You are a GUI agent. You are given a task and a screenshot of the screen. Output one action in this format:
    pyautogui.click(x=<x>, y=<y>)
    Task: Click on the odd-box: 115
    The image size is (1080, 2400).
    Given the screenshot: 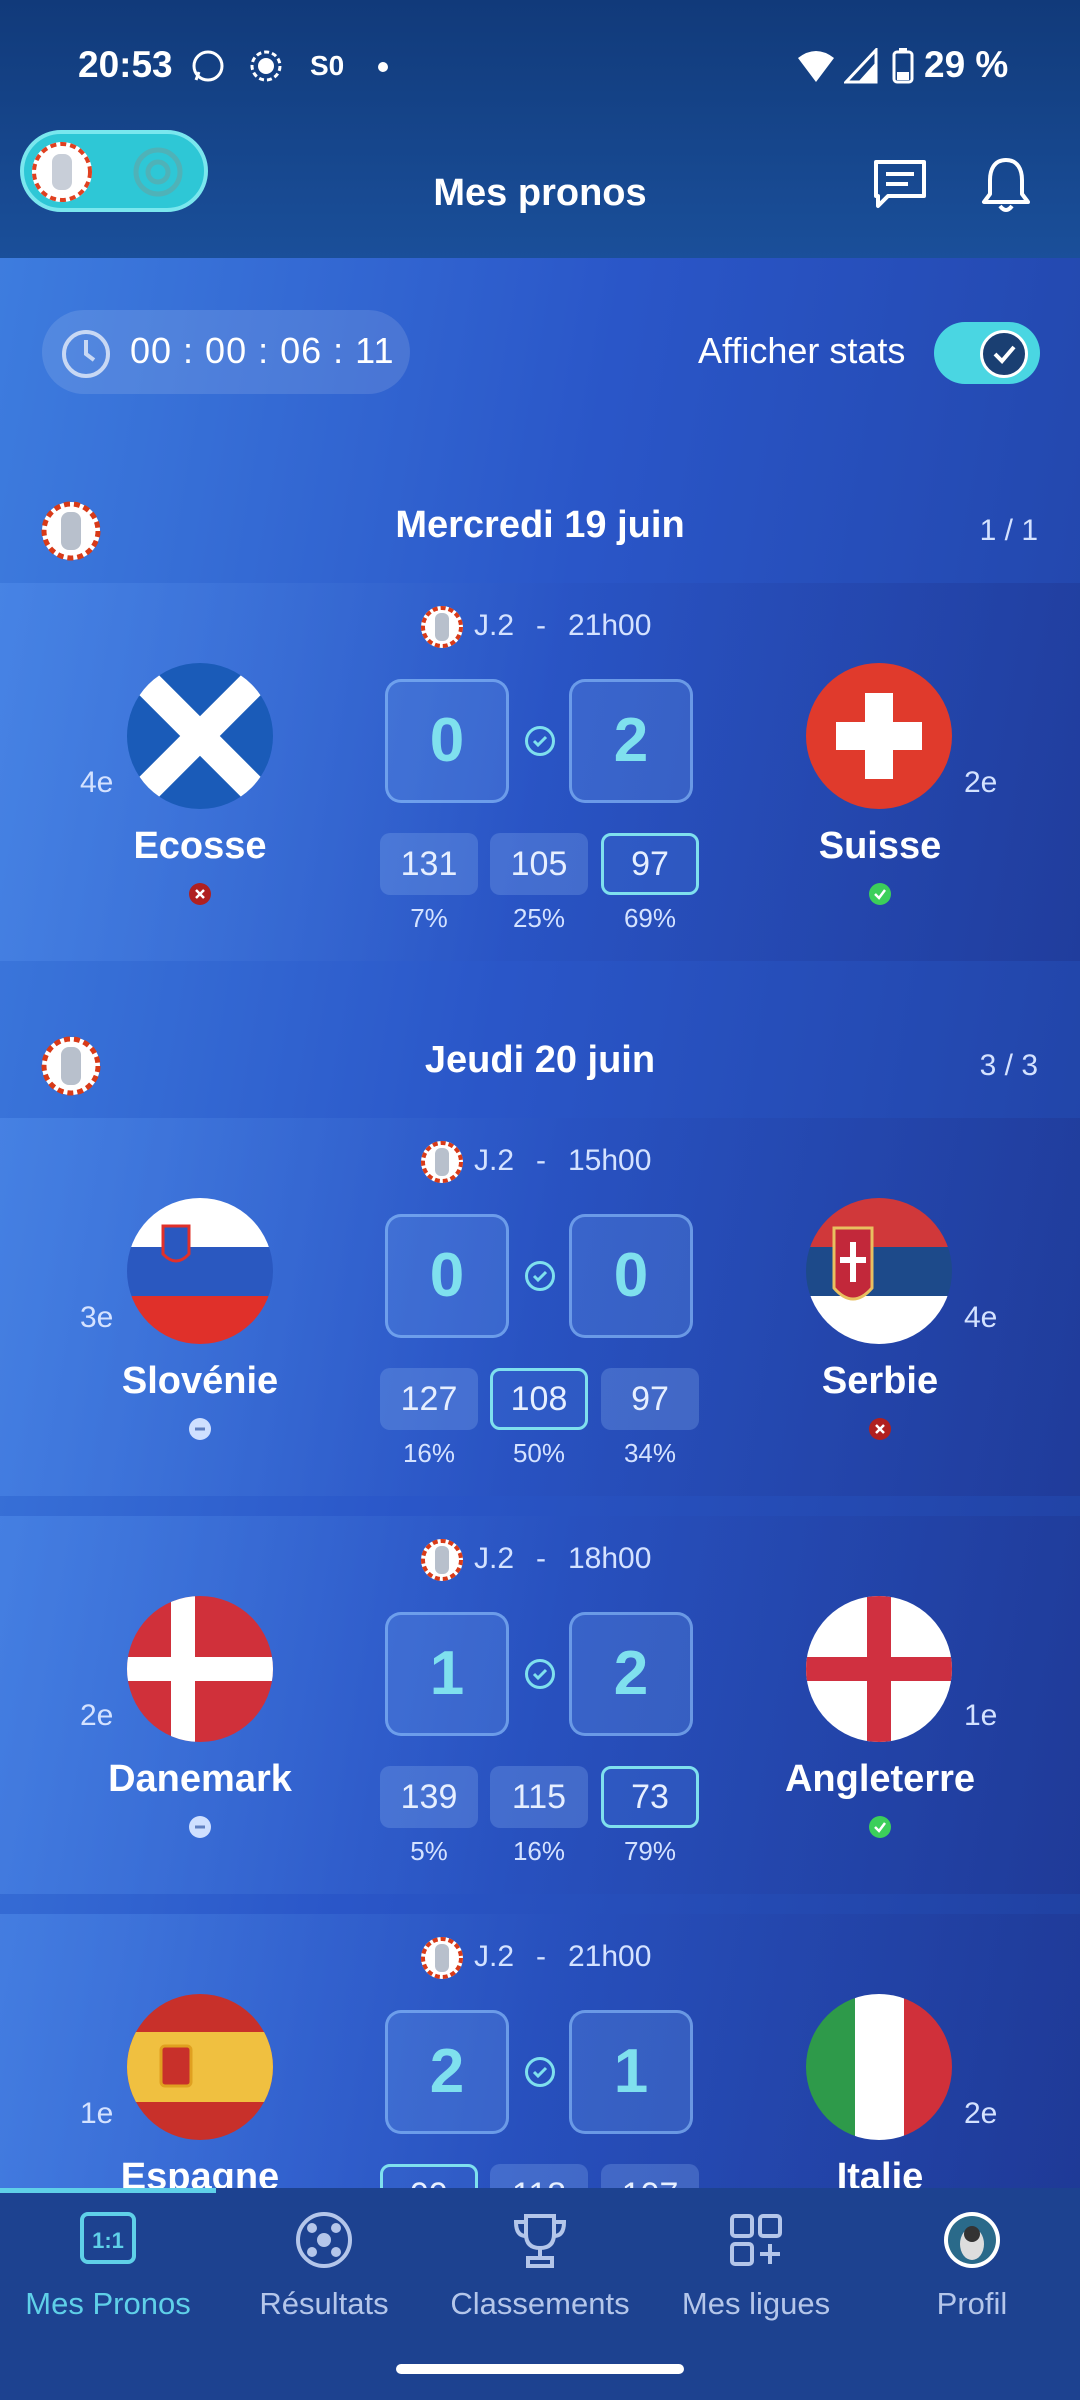 What is the action you would take?
    pyautogui.click(x=539, y=1797)
    